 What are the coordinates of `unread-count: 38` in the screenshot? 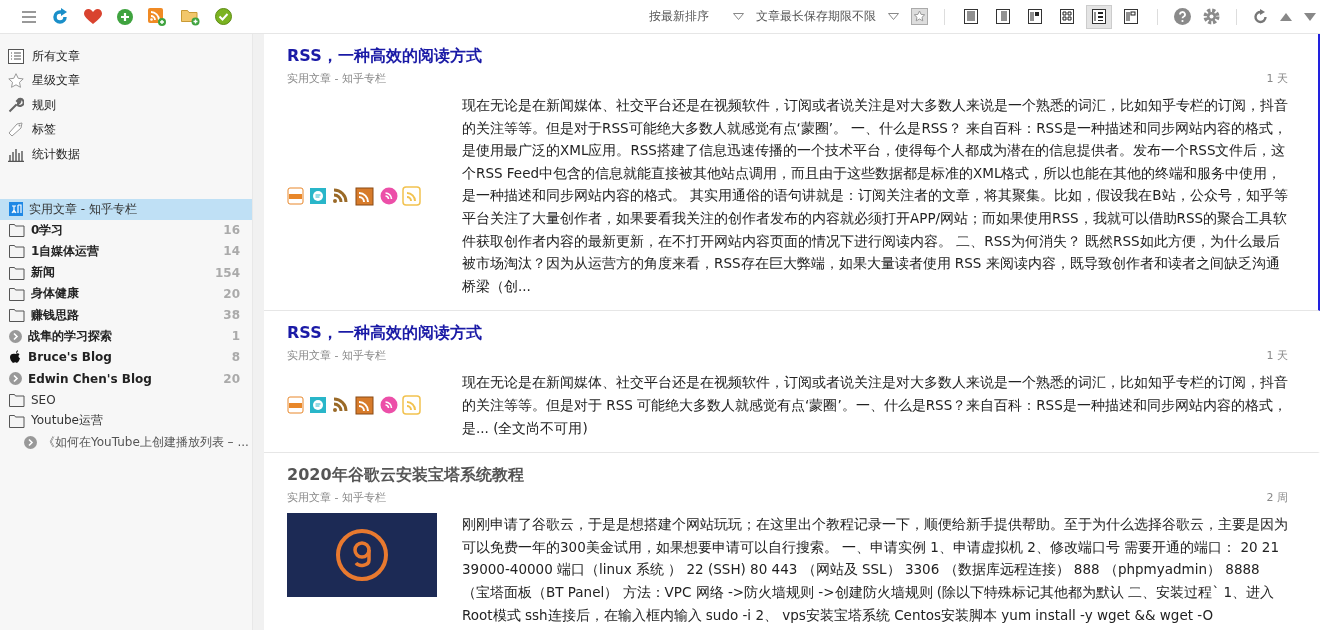 It's located at (231, 315).